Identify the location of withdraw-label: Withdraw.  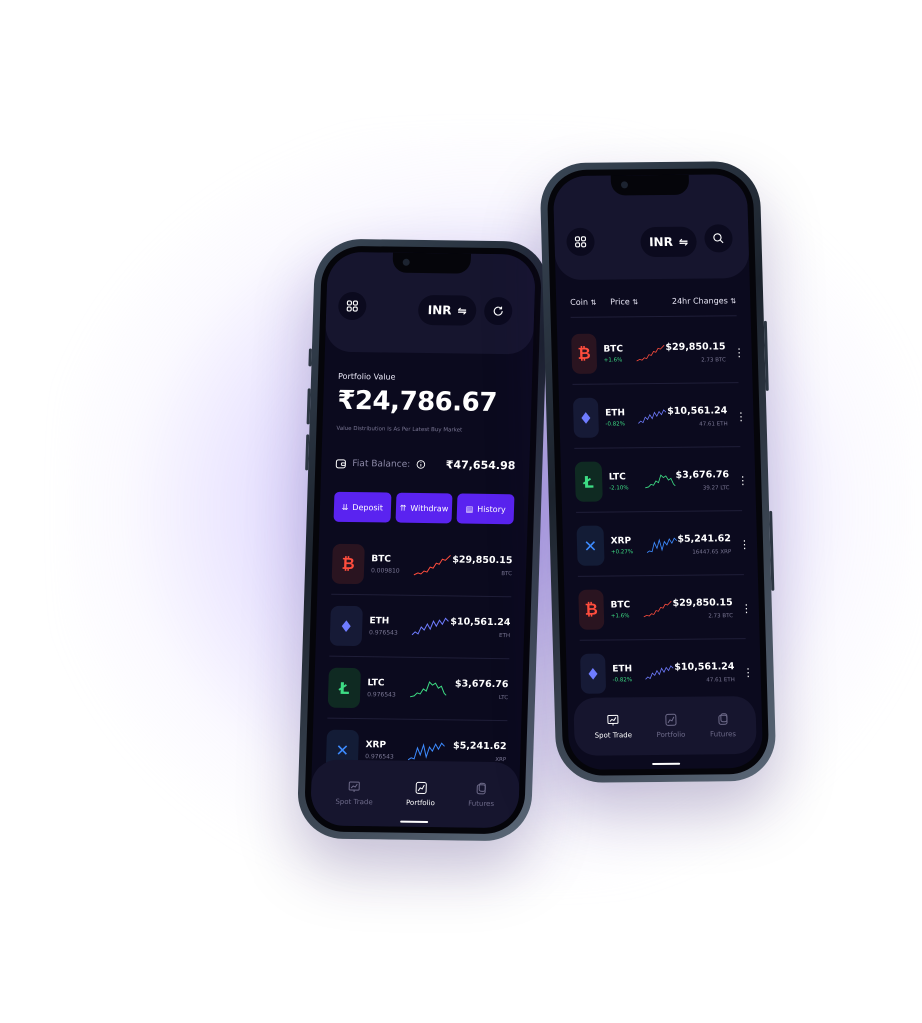
(429, 508).